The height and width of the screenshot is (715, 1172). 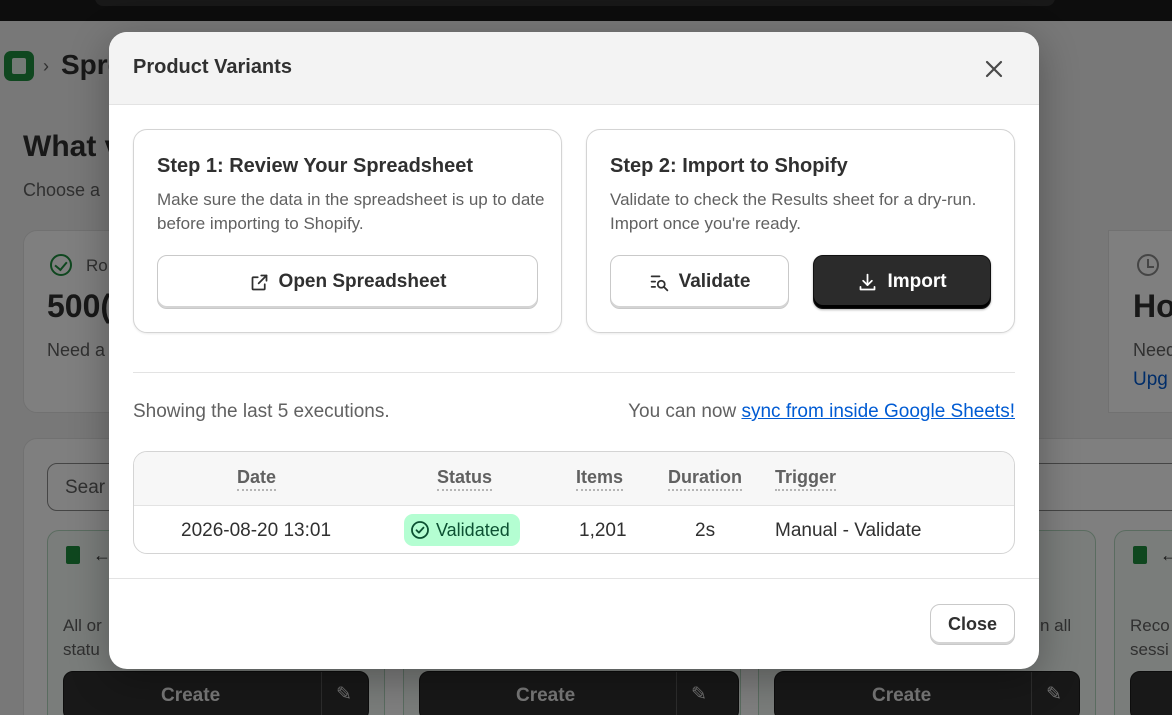 What do you see at coordinates (574, 479) in the screenshot?
I see `table-header: Date Status Items Duration Trigger` at bounding box center [574, 479].